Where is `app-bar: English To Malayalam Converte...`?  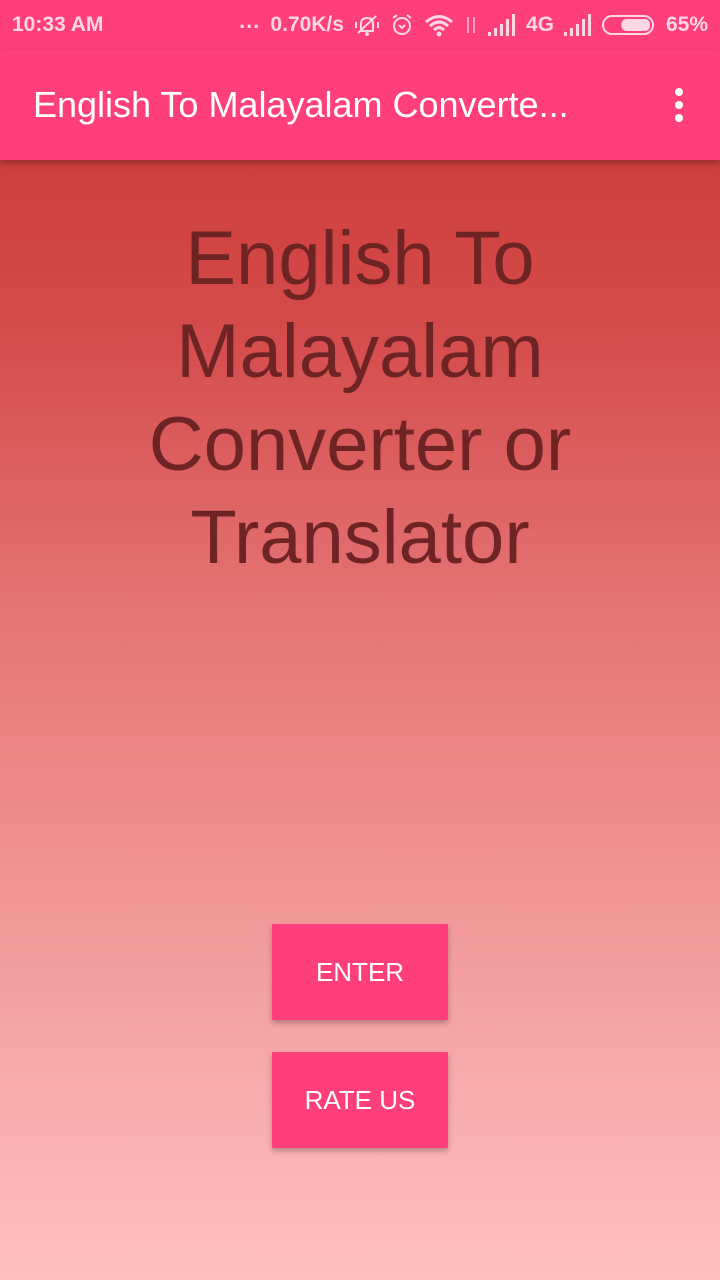
app-bar: English To Malayalam Converte... is located at coordinates (360, 105).